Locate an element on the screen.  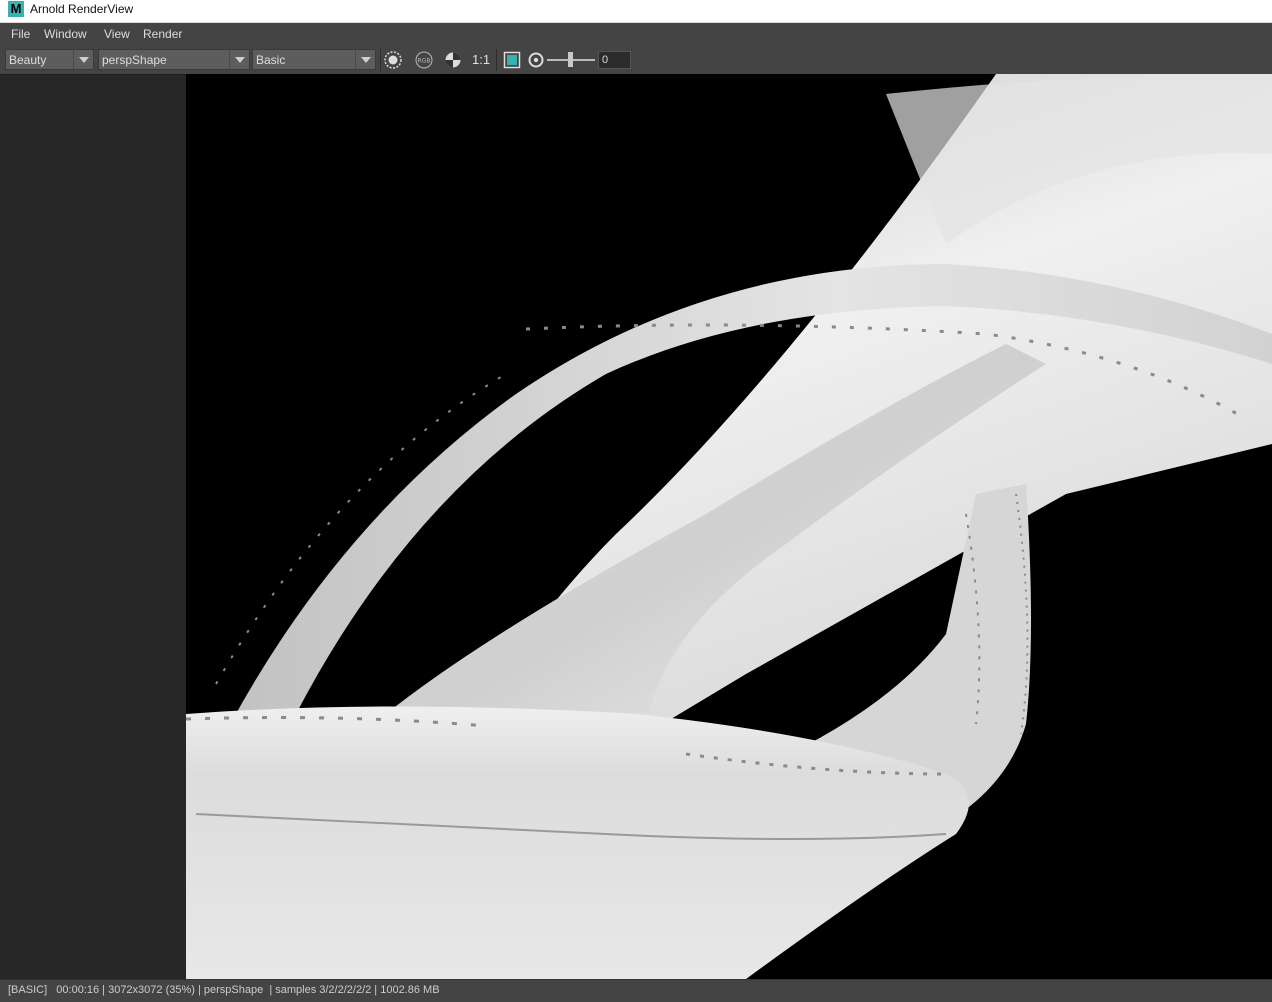
toolbar: Beauty perspShape Basic RGB 1:1 0 is located at coordinates (636, 59).